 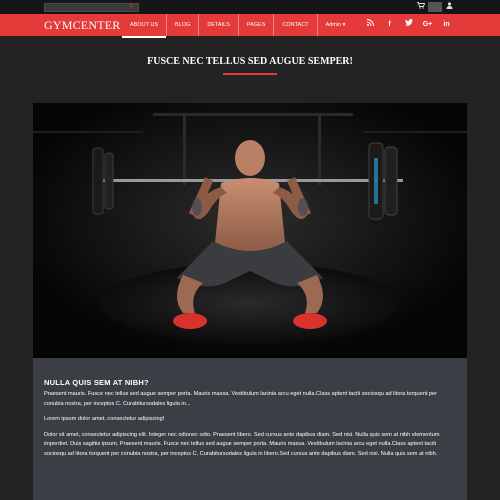 What do you see at coordinates (250, 7) in the screenshot?
I see `top-utility-bar: ⚲` at bounding box center [250, 7].